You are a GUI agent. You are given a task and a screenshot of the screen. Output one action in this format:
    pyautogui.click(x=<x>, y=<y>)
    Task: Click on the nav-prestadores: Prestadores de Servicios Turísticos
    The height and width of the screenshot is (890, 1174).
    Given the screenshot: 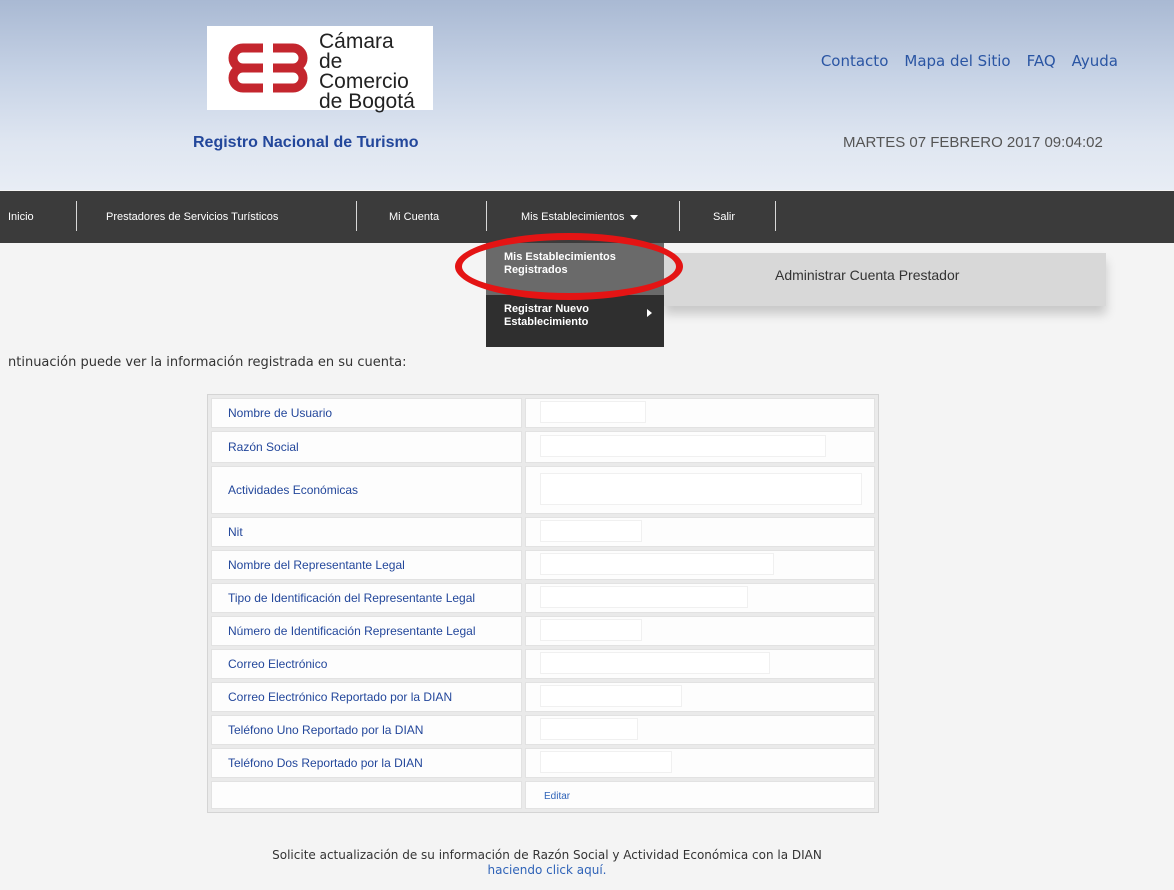 What is the action you would take?
    pyautogui.click(x=192, y=217)
    